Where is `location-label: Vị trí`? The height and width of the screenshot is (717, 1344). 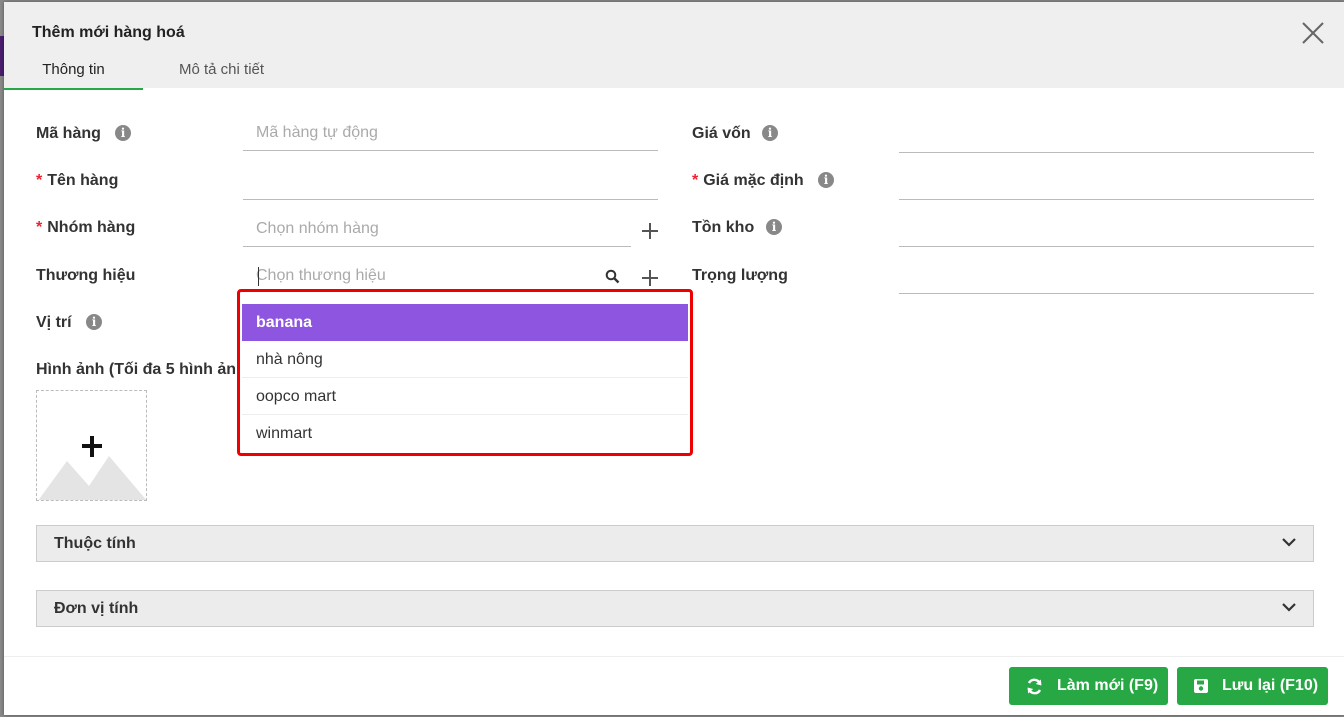
location-label: Vị trí is located at coordinates (54, 322).